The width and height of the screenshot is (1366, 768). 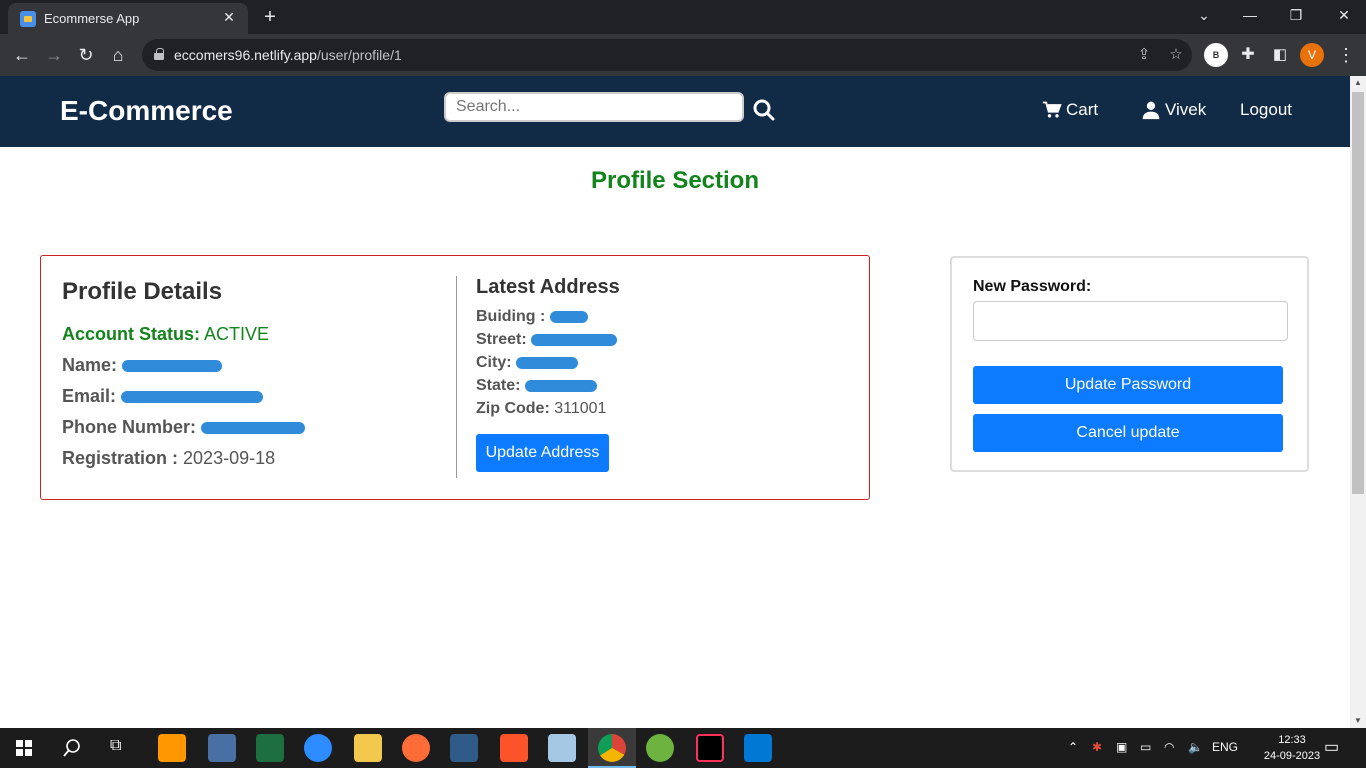 What do you see at coordinates (683, 748) in the screenshot?
I see `windows-taskbar: ⧉ ⌃ ✱ ▣ ▭ ◠ 🔈 ENG 12:33 24-09-2023 ▭` at bounding box center [683, 748].